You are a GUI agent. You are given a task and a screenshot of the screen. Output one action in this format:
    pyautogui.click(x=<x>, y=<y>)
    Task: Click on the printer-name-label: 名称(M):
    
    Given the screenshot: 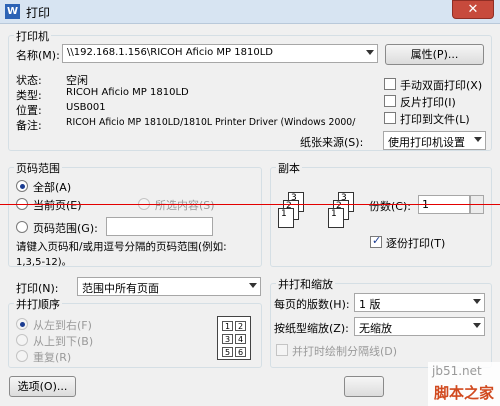 What is the action you would take?
    pyautogui.click(x=38, y=55)
    